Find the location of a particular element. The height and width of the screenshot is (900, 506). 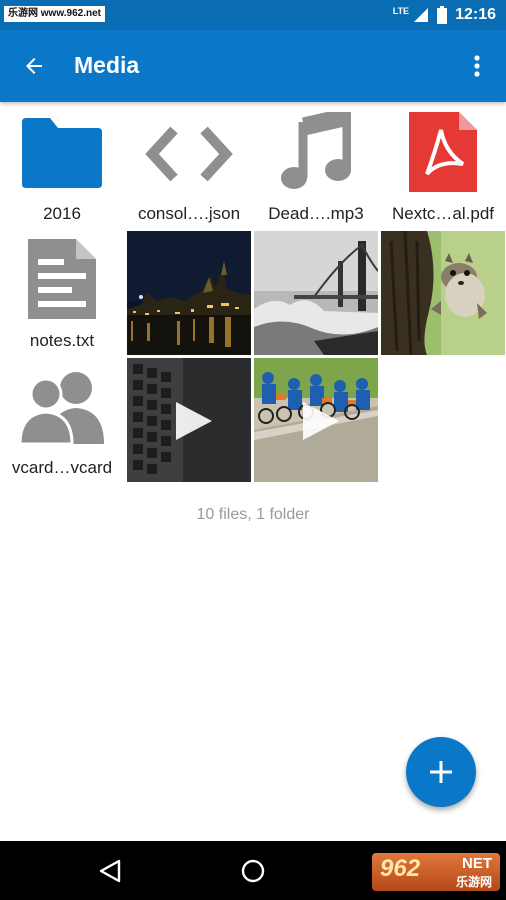

file-item-txt: notes.txt is located at coordinates (62, 293).